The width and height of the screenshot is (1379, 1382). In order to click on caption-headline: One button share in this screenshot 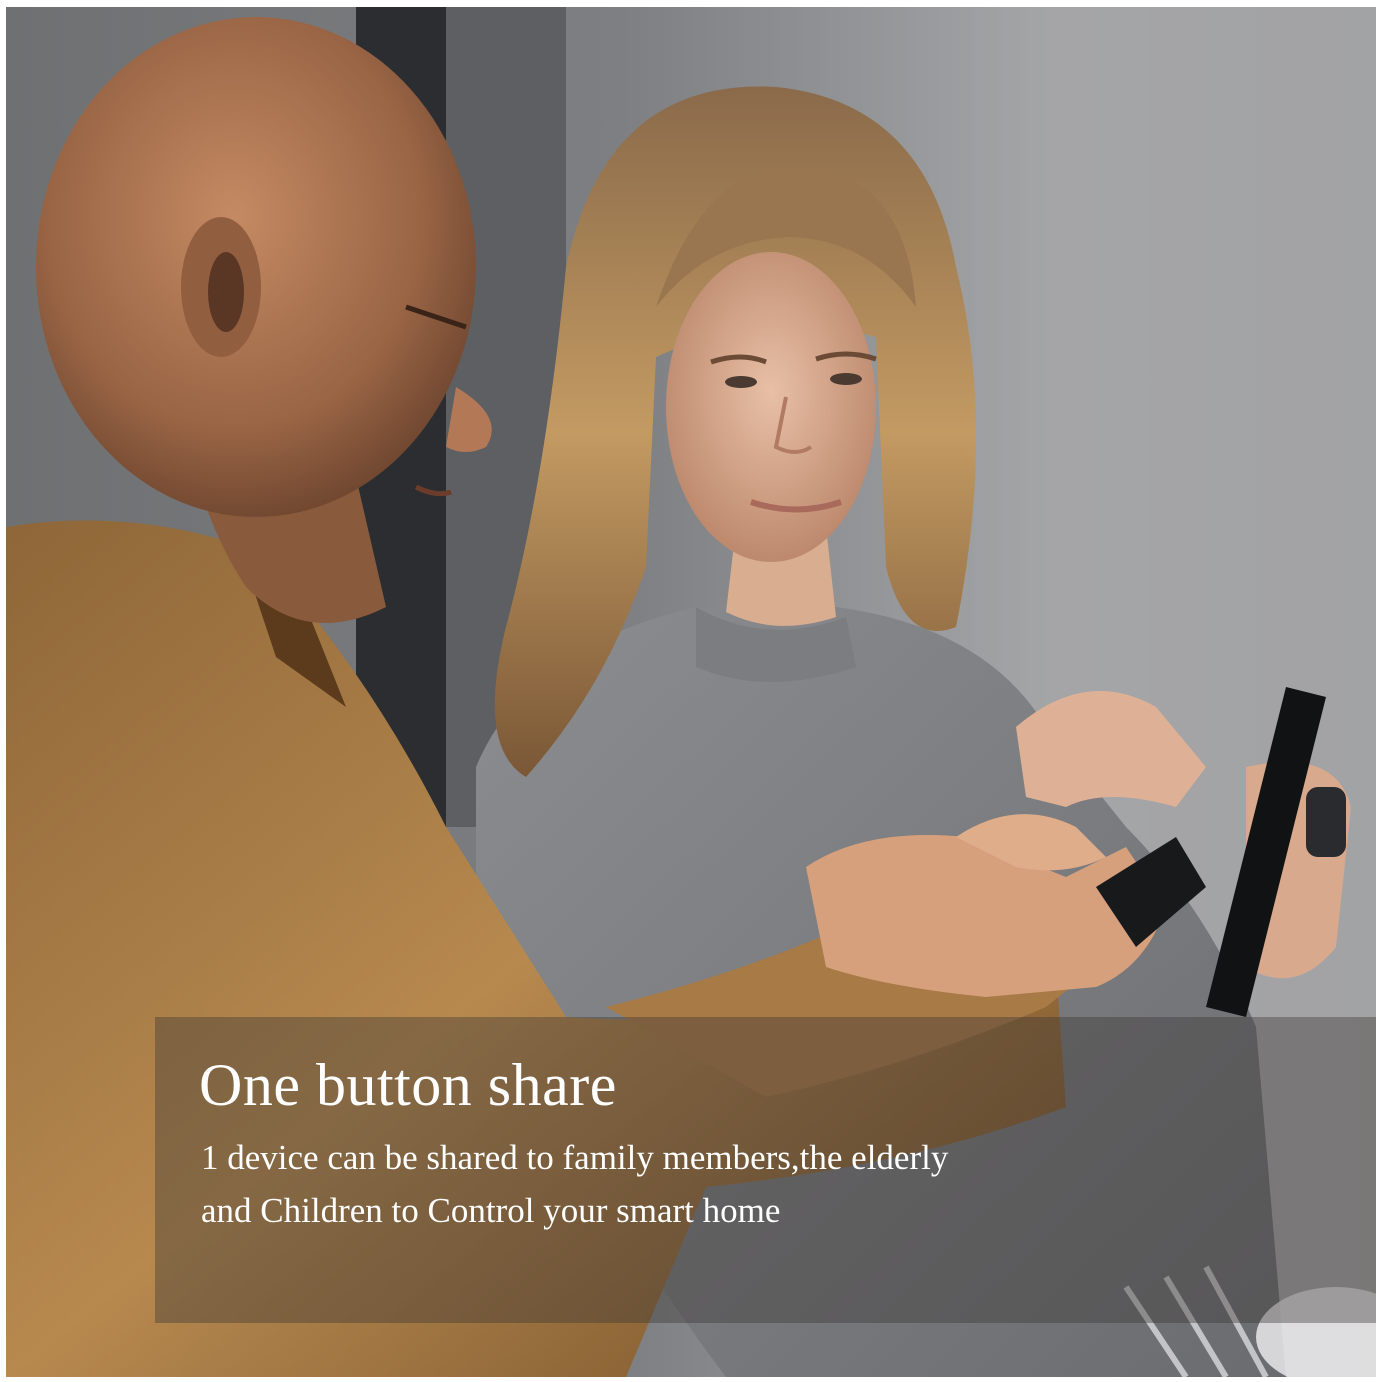, I will do `click(408, 1085)`.